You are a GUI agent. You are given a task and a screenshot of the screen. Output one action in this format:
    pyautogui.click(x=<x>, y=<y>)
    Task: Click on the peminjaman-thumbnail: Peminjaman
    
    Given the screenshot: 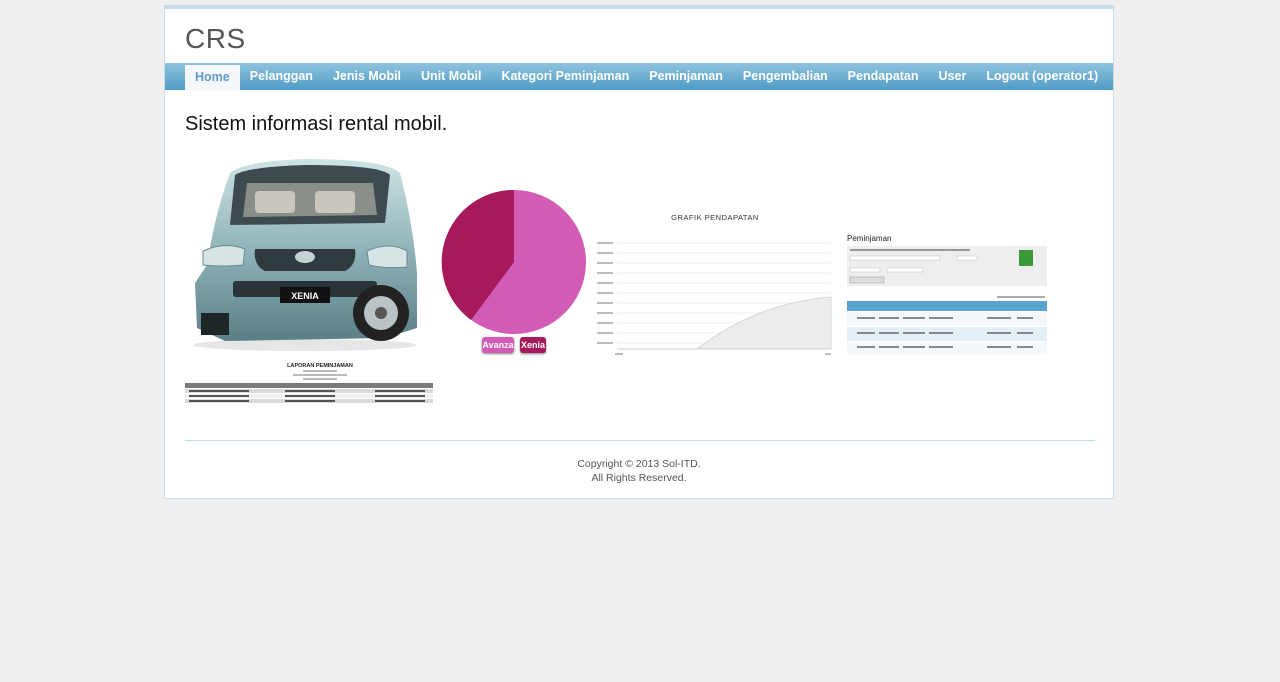 What is the action you would take?
    pyautogui.click(x=947, y=294)
    